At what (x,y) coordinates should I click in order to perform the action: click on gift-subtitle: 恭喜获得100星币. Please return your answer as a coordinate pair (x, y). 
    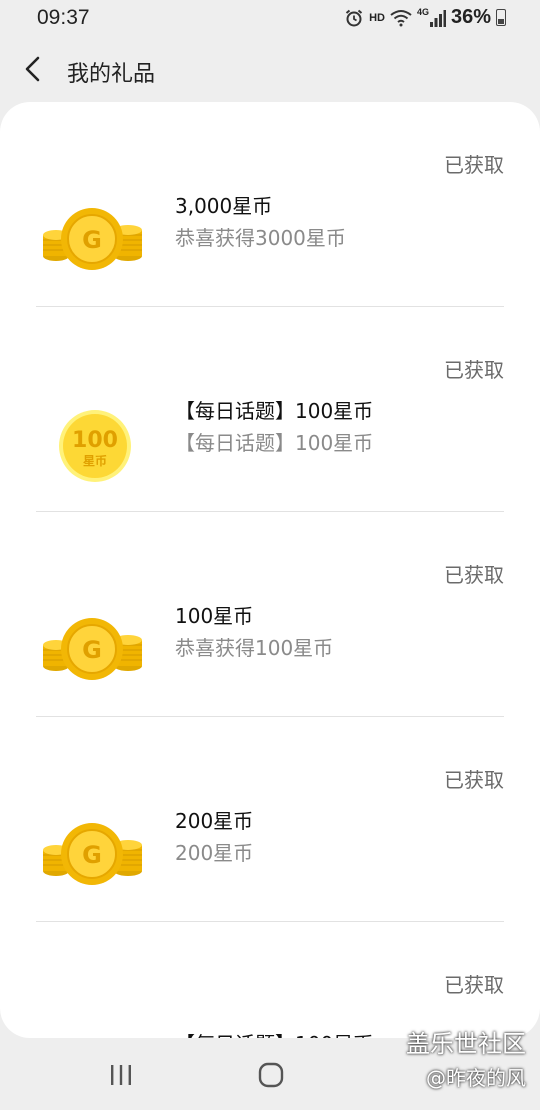
    Looking at the image, I should click on (254, 648).